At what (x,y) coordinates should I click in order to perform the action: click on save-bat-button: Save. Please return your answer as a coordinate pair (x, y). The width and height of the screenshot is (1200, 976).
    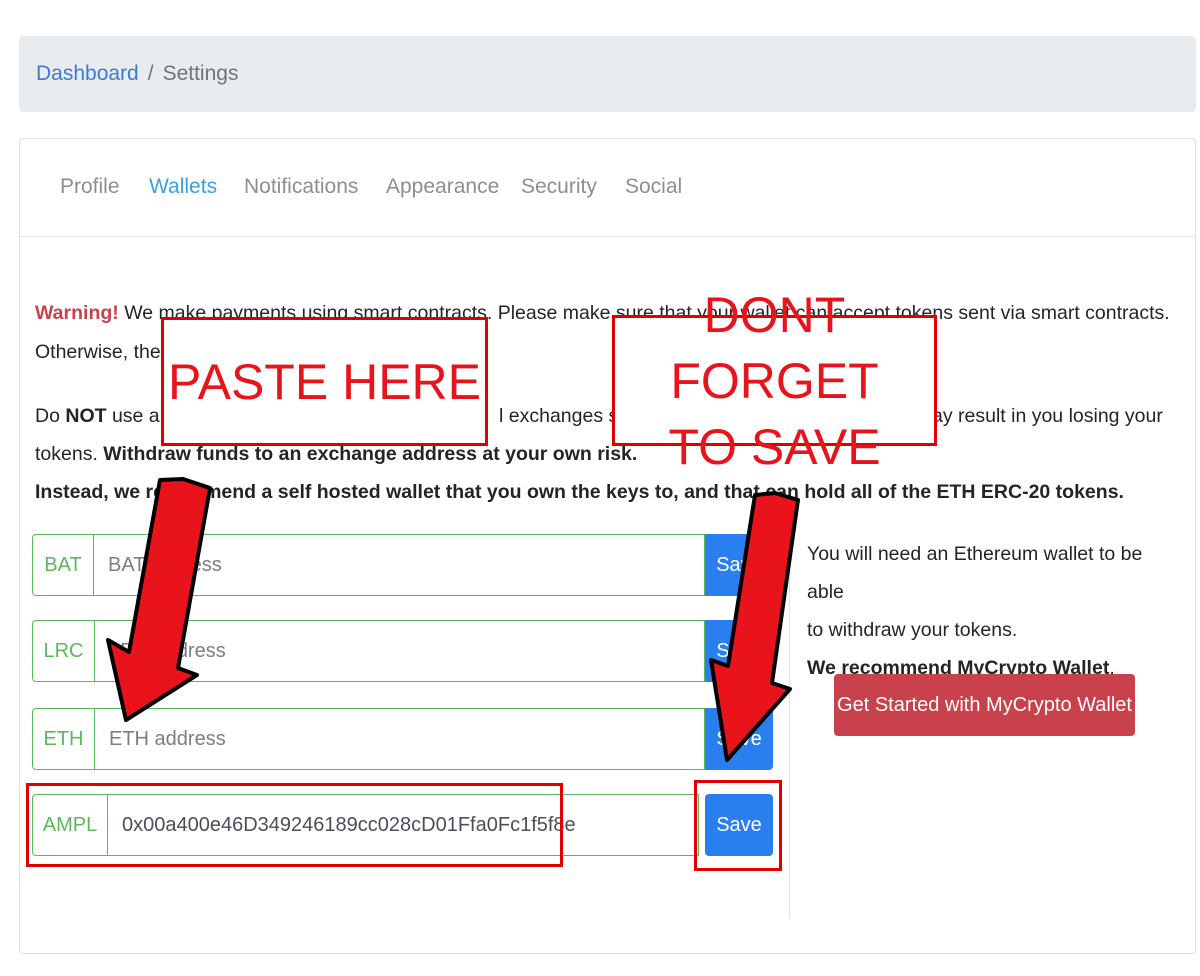
    Looking at the image, I should click on (739, 565).